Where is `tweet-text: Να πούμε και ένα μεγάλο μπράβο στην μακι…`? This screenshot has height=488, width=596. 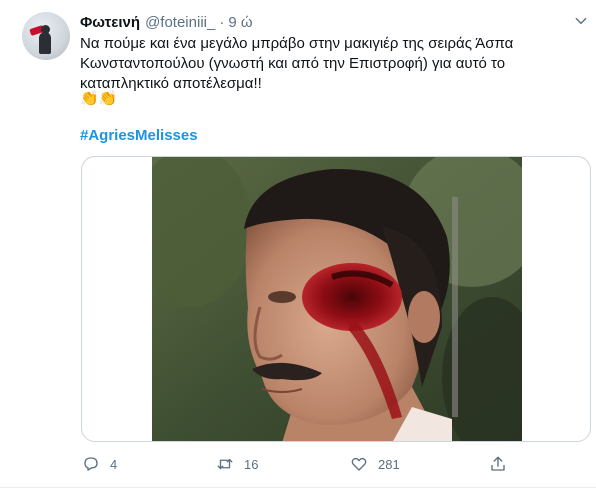 tweet-text: Να πούμε και ένα μεγάλο μπράβο στην μακι… is located at coordinates (330, 64).